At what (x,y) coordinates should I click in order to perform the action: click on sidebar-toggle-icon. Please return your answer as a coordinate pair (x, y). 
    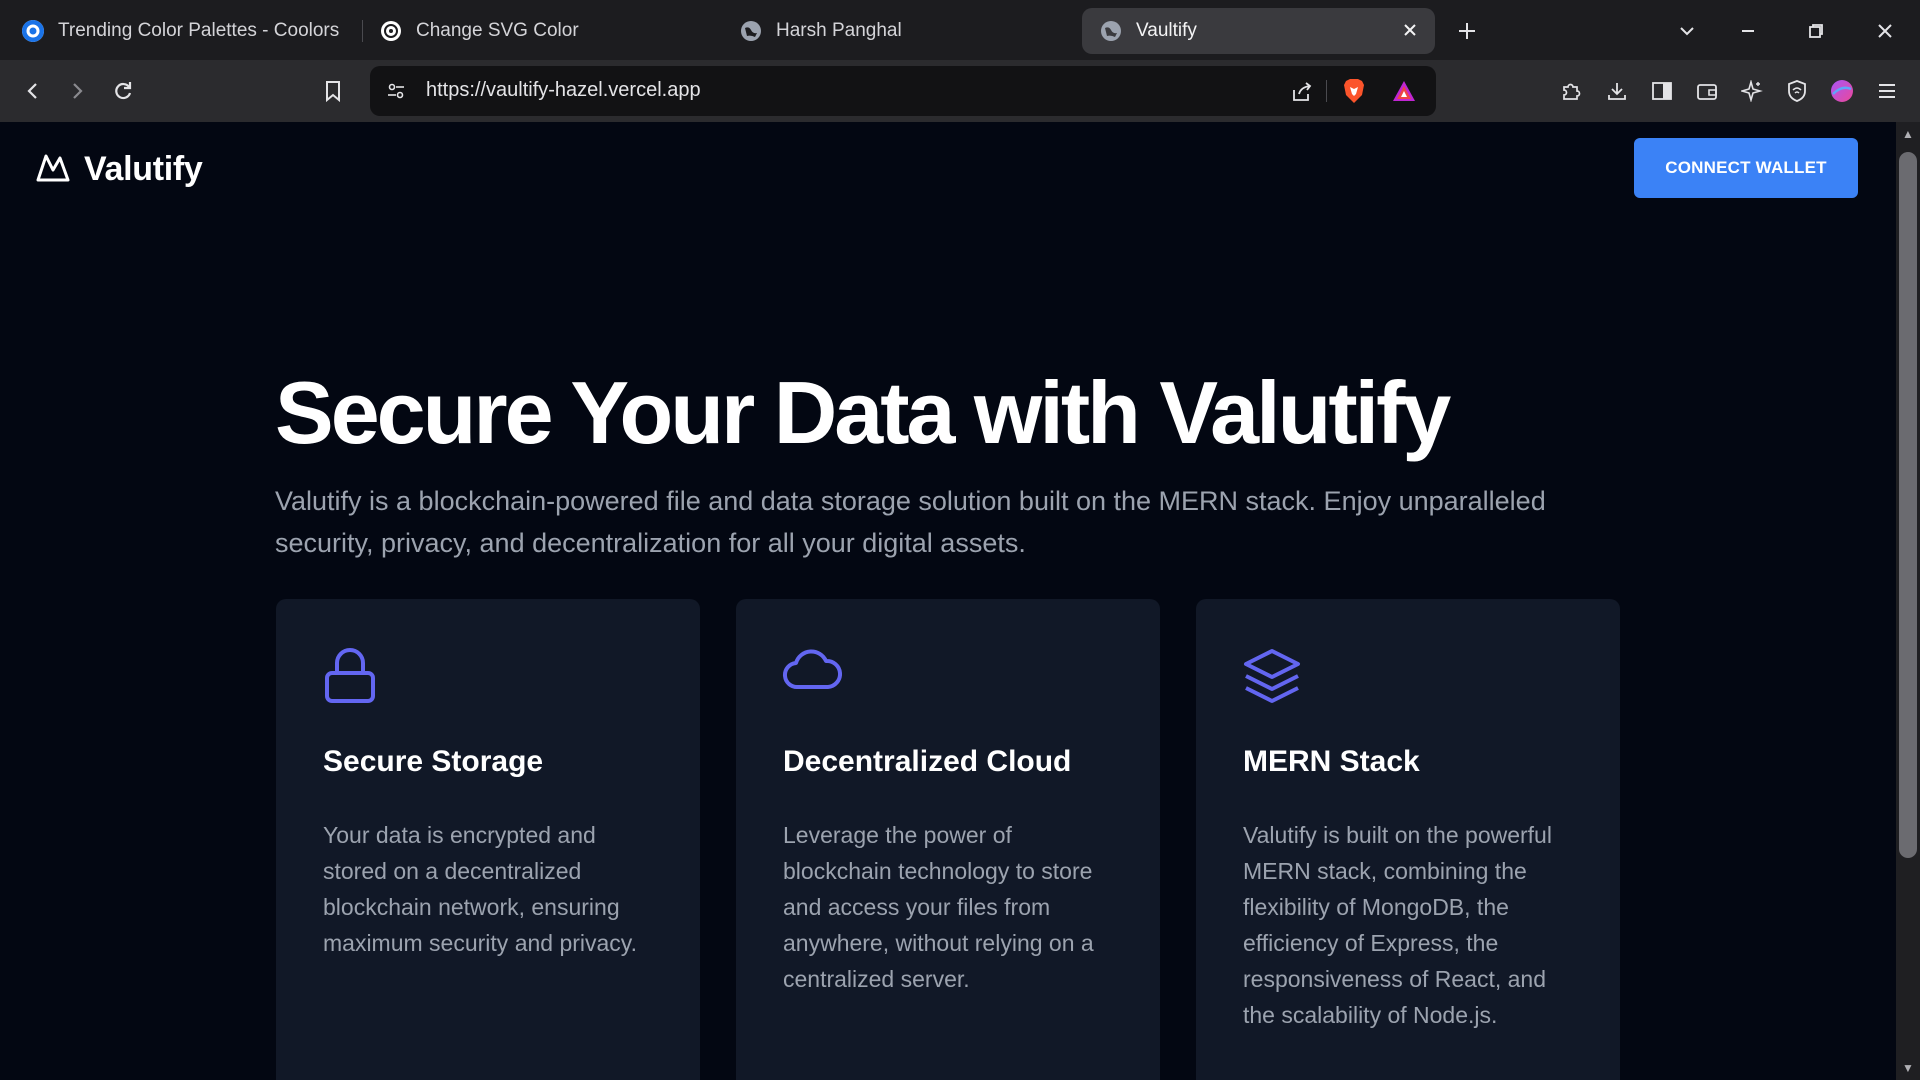
    Looking at the image, I should click on (1662, 91).